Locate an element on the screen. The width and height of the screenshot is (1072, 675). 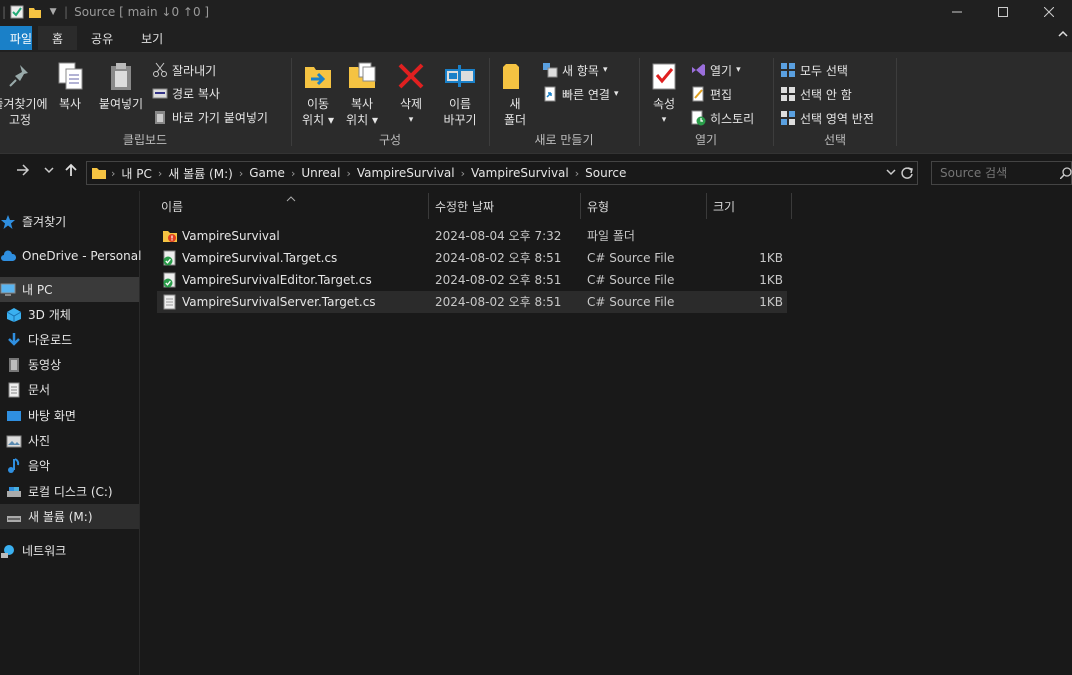
sidebar-item-network: 네트워크 is located at coordinates (69, 550).